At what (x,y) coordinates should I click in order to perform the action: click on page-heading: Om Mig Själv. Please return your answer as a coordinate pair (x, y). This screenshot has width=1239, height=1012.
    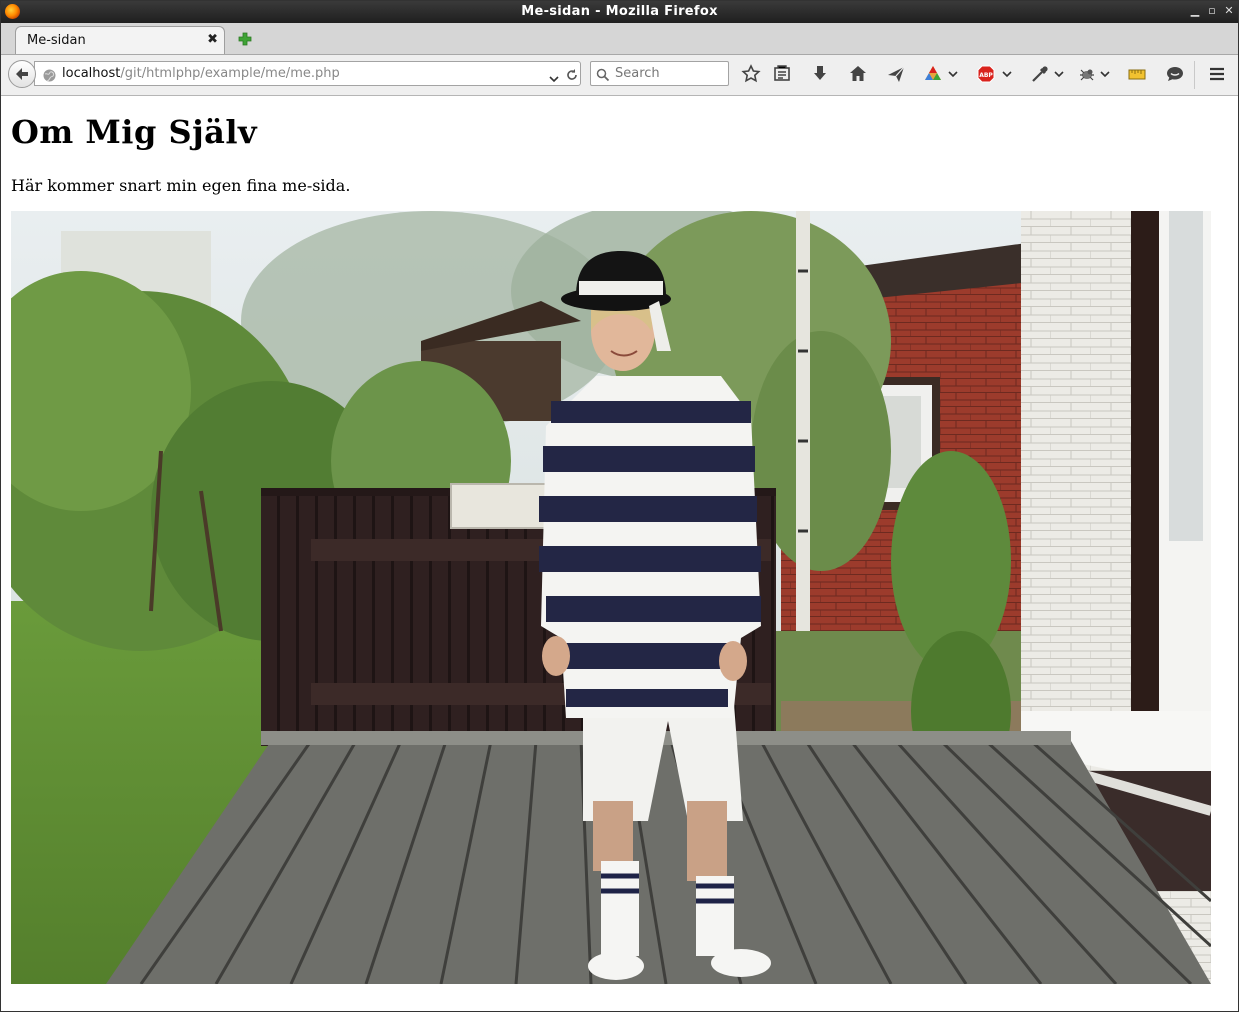
    Looking at the image, I should click on (134, 132).